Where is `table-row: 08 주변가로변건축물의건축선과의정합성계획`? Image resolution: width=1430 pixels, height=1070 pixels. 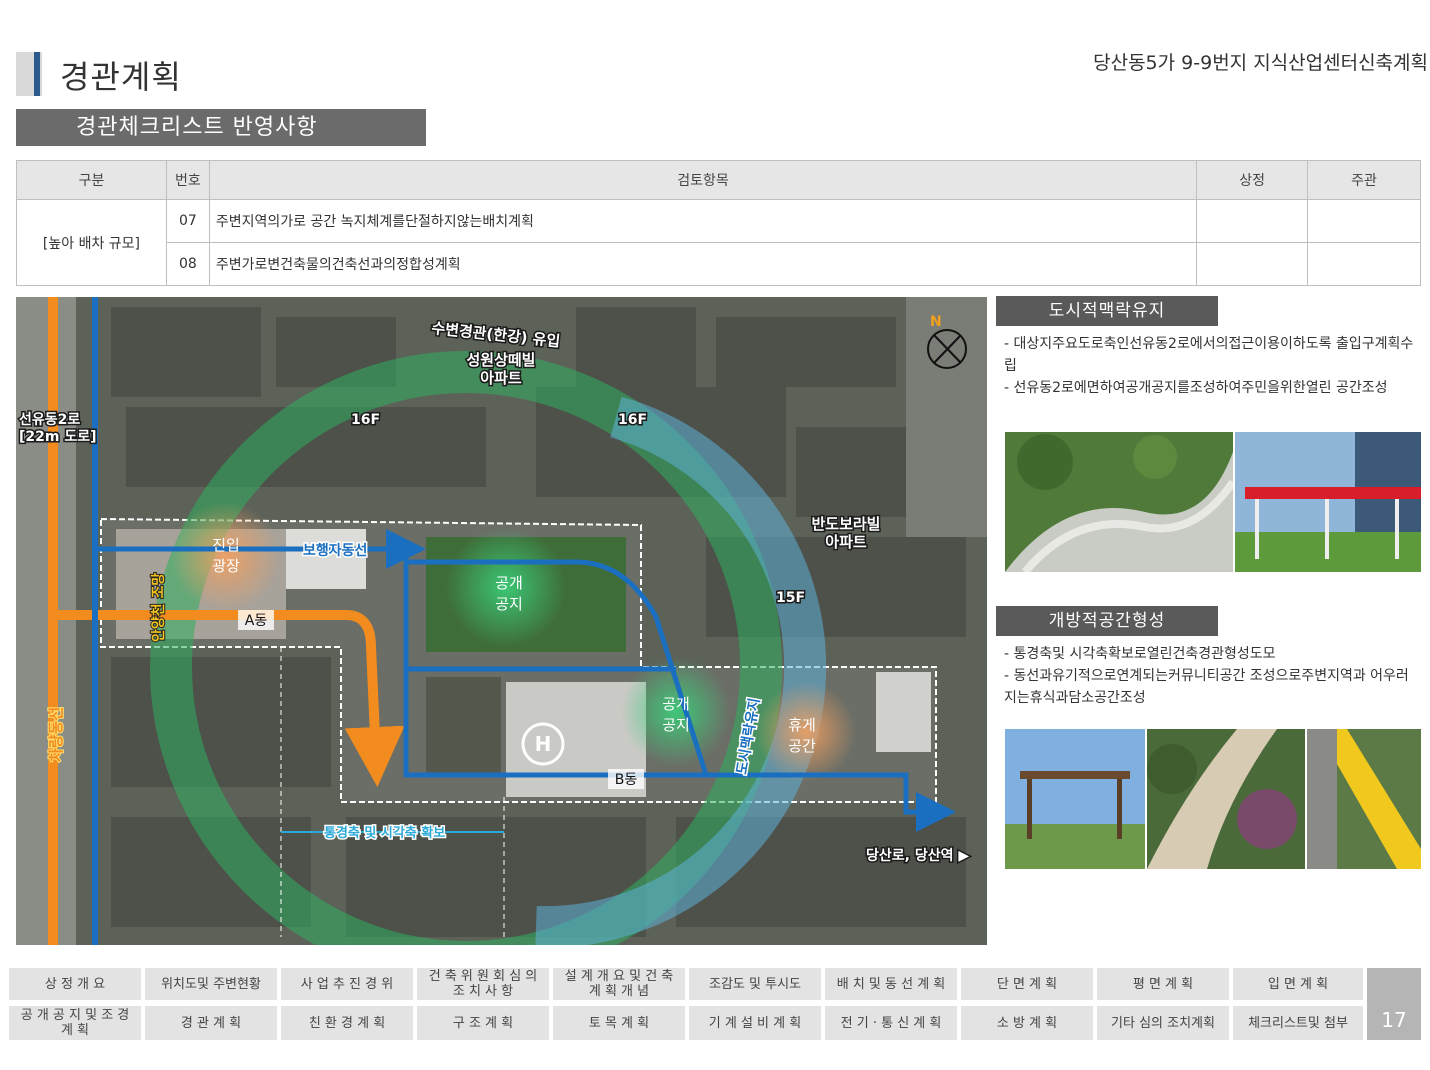
table-row: 08 주변가로변건축물의건축선과의정합성계획 is located at coordinates (719, 264).